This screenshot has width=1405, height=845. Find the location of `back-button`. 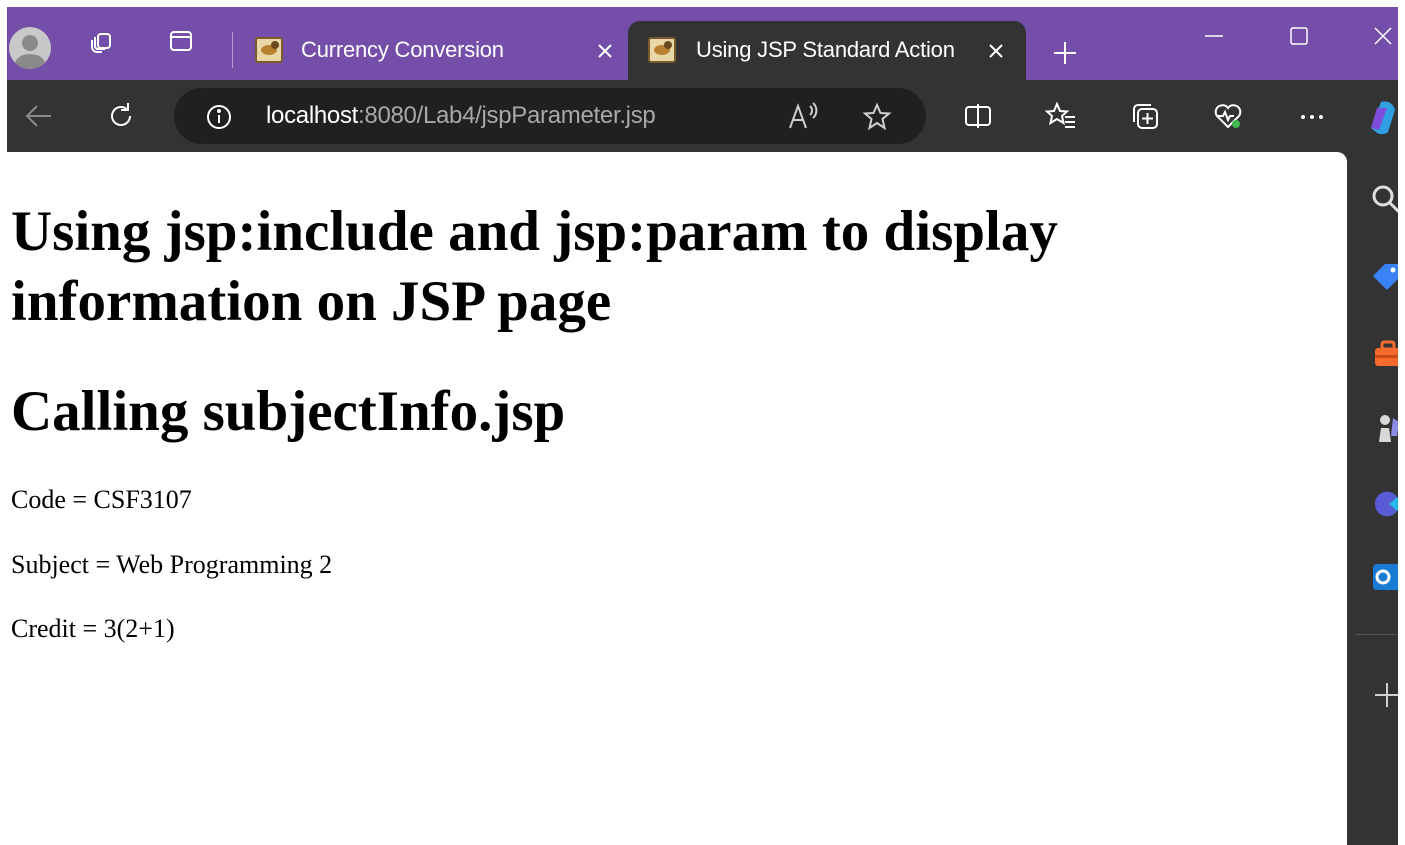

back-button is located at coordinates (39, 116).